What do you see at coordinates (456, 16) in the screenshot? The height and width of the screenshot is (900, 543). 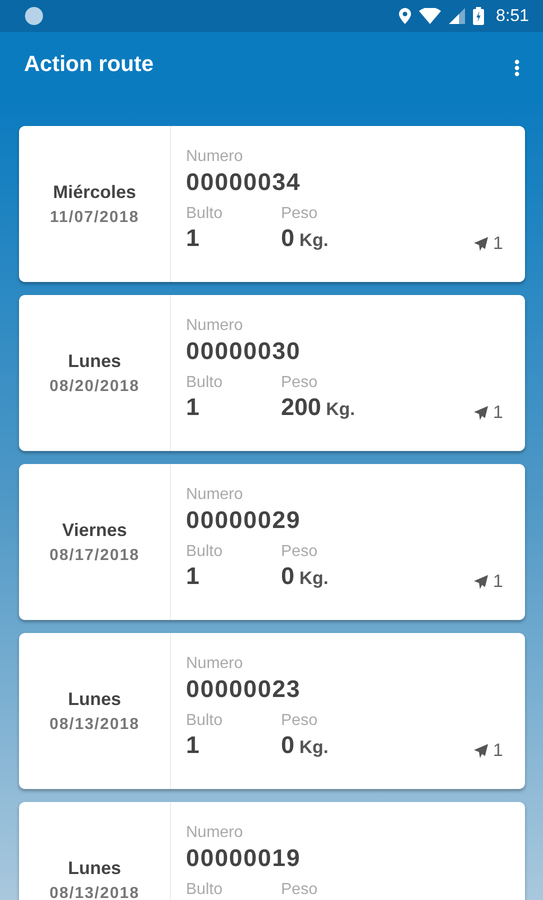 I see `signal-icon` at bounding box center [456, 16].